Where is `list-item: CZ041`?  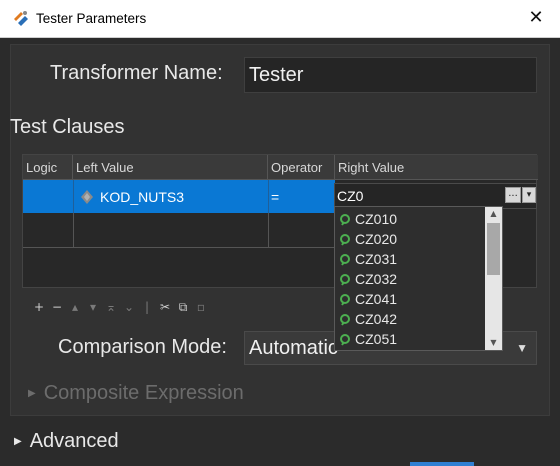 list-item: CZ041 is located at coordinates (368, 301).